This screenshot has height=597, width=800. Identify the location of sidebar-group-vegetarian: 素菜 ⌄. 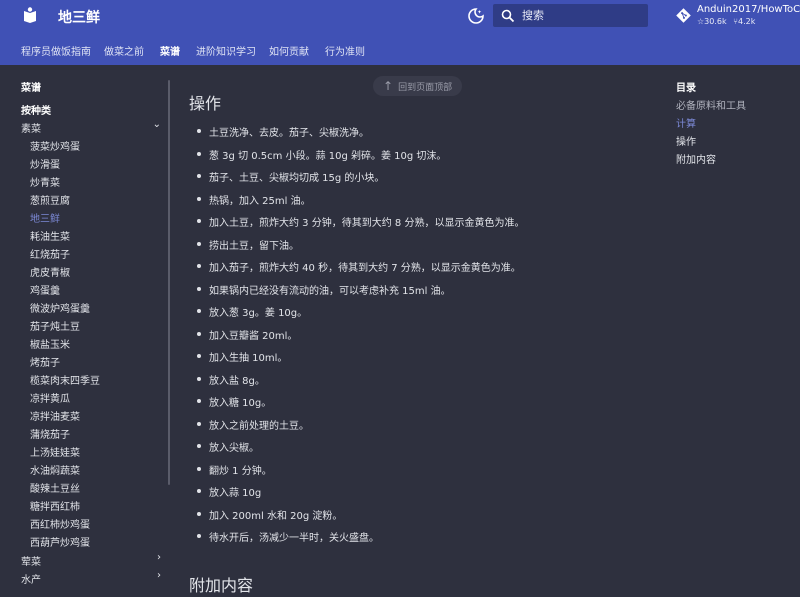
(91, 127).